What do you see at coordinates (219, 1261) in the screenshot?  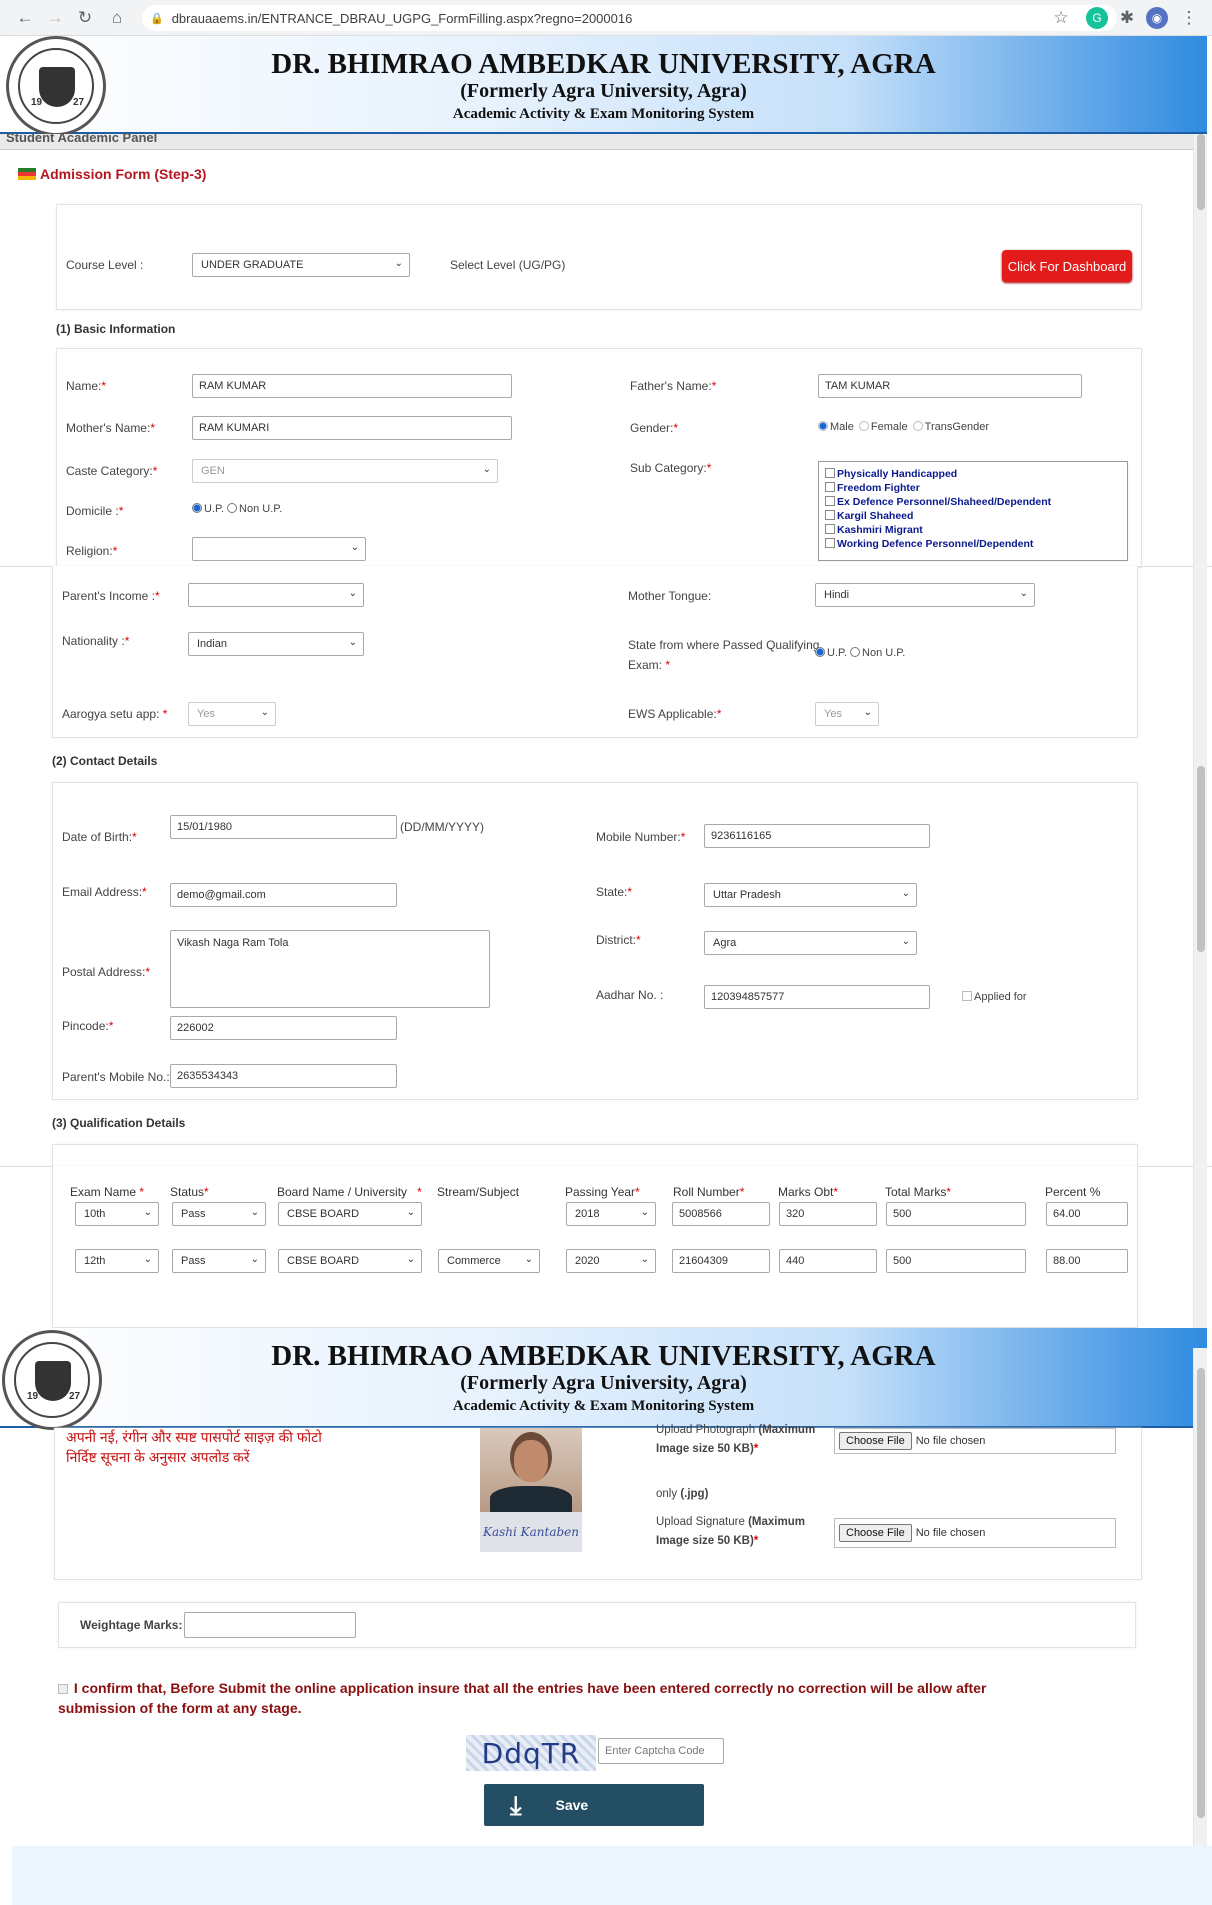 I see `row2-status-select: Pass ⌄` at bounding box center [219, 1261].